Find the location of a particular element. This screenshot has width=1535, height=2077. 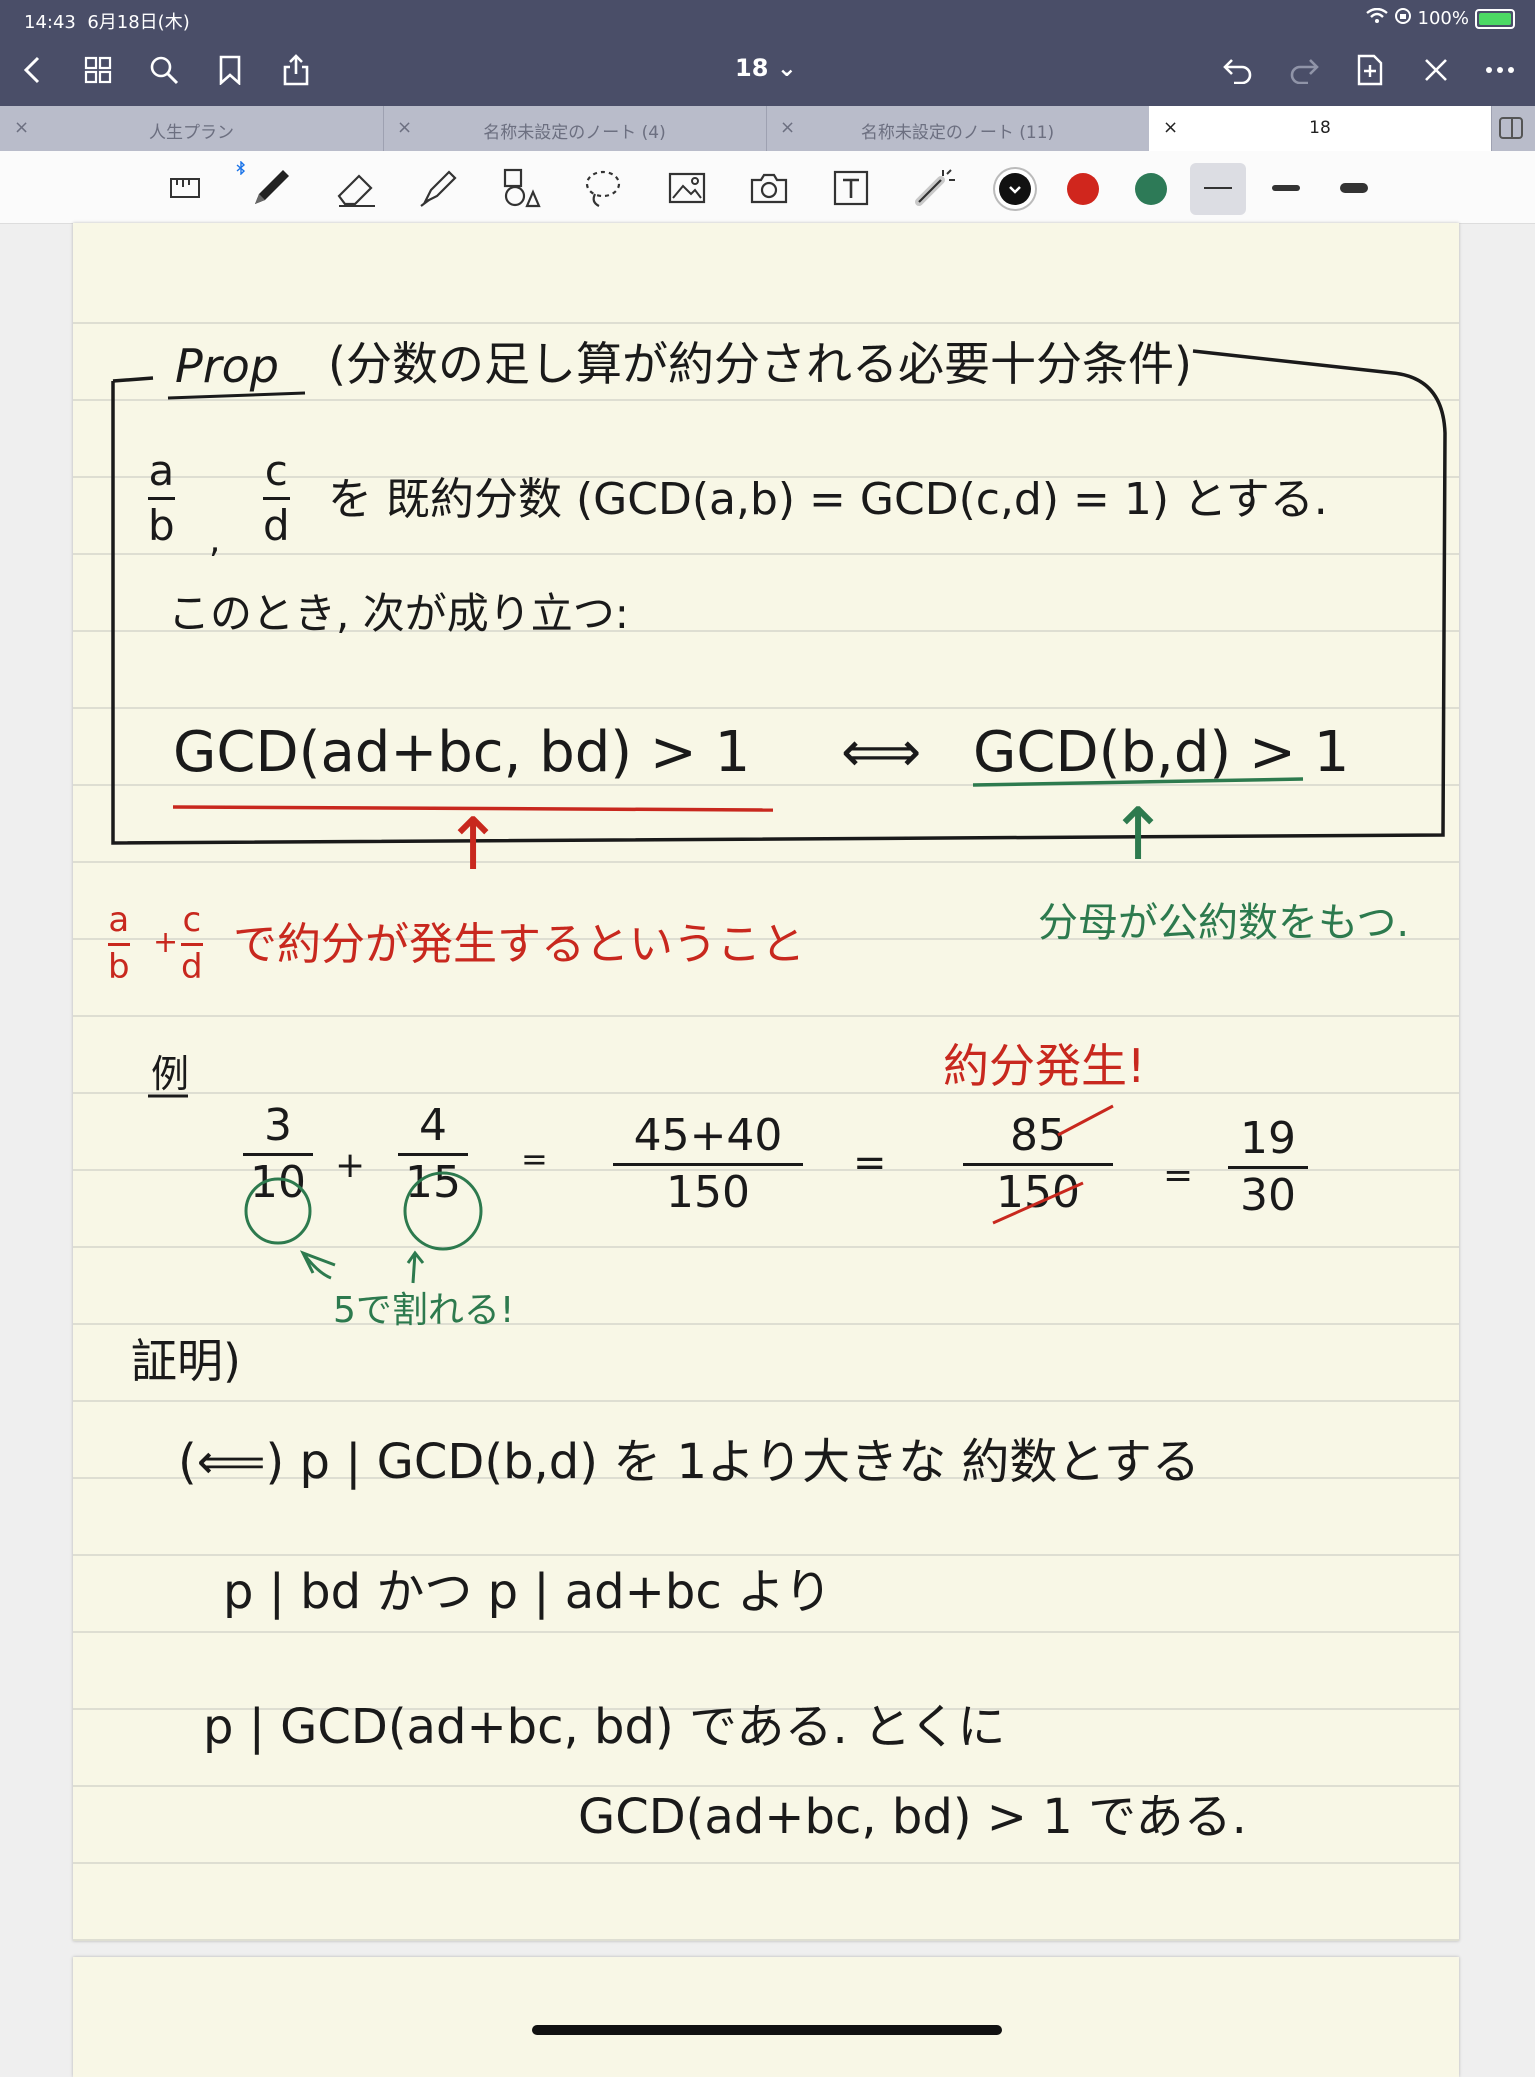

nav-bar: 18 ⌄ is located at coordinates (767, 71).